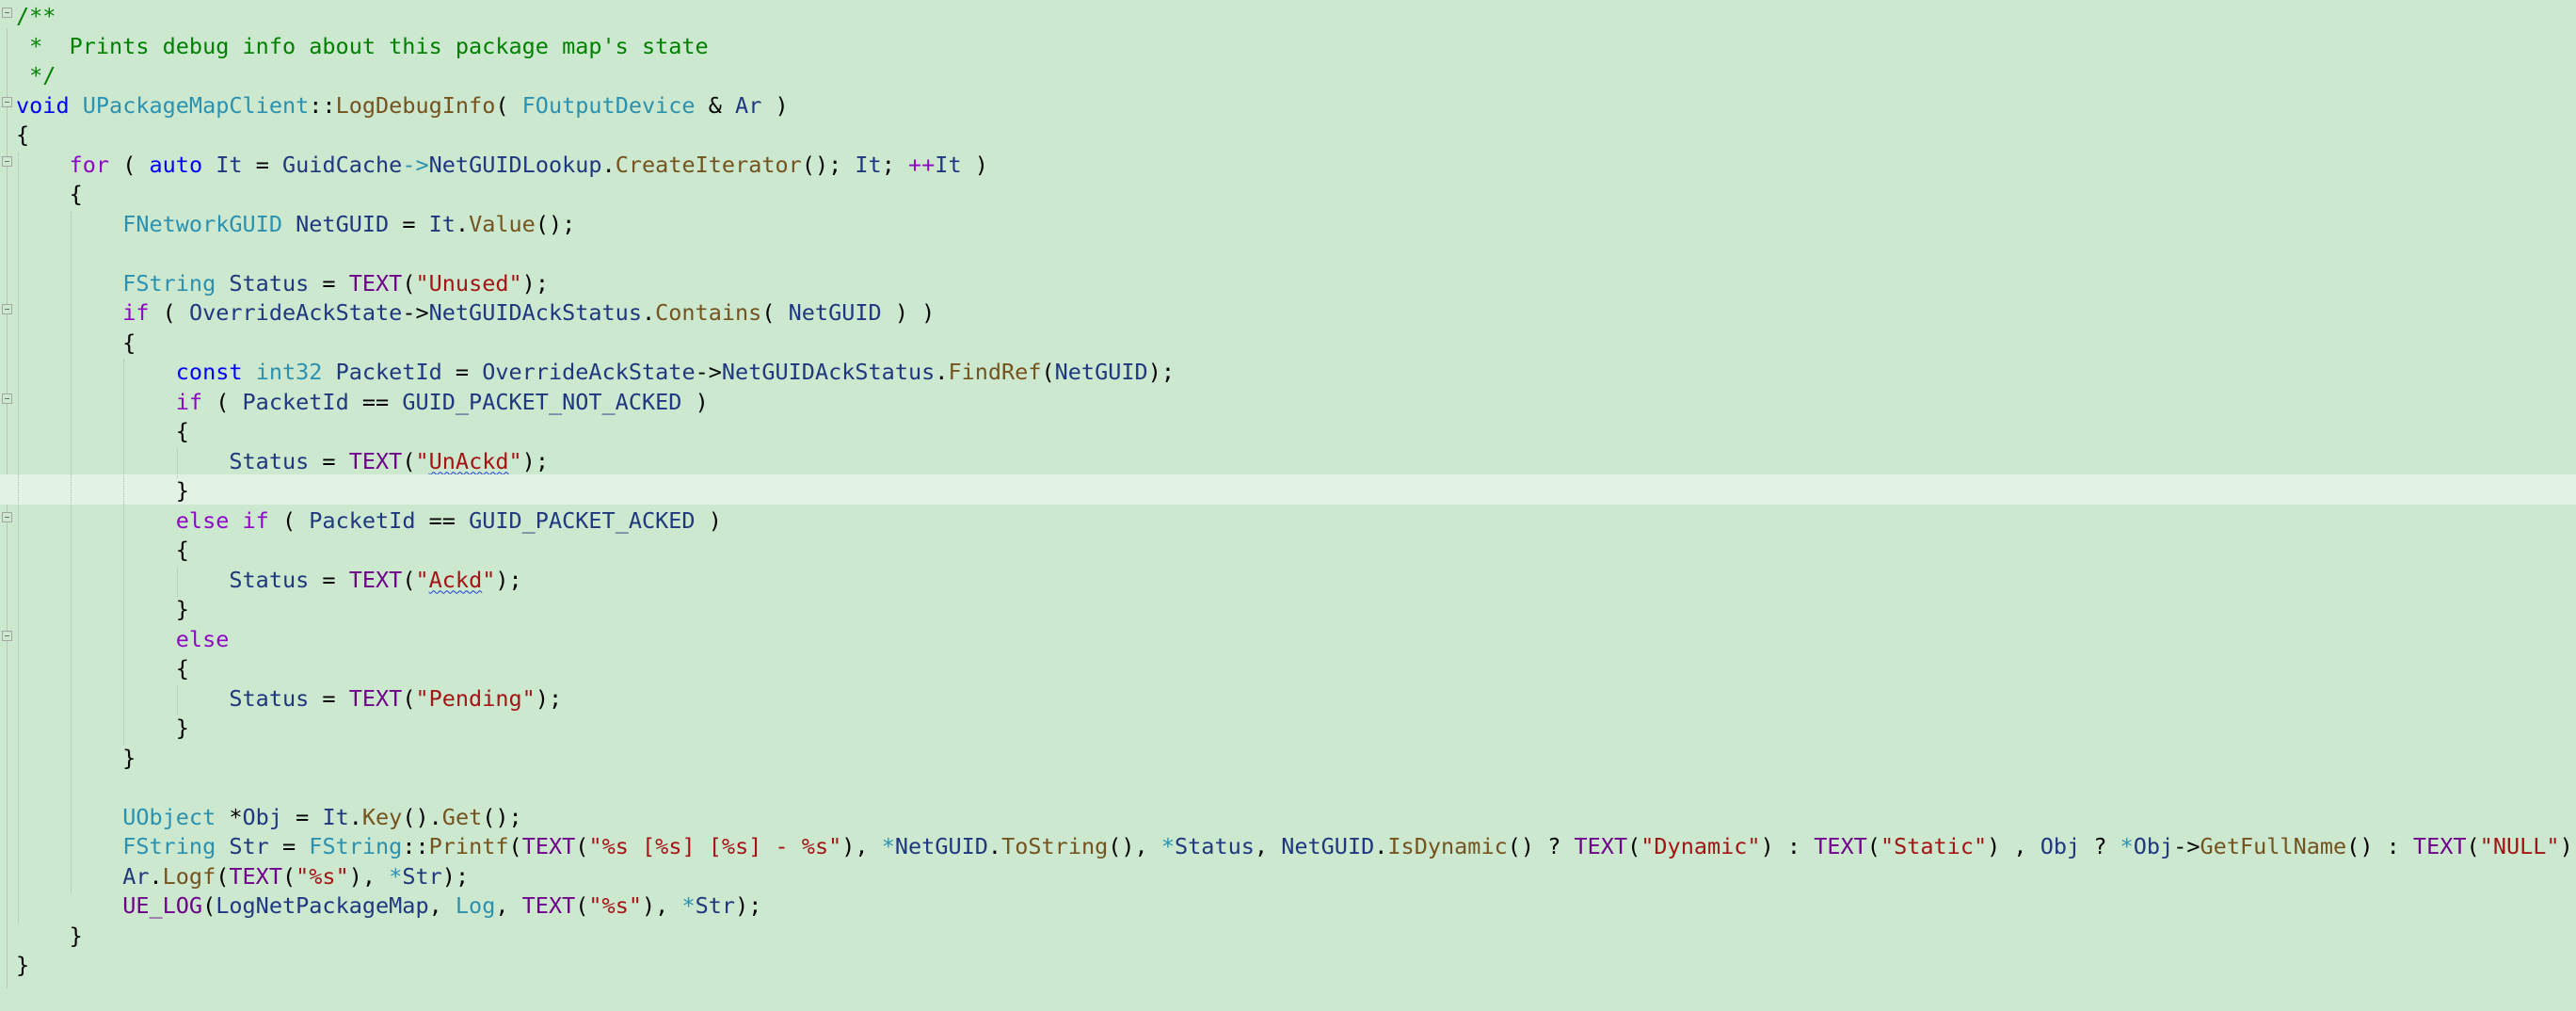 This screenshot has height=1011, width=2576. I want to click on code-line: */, so click(1288, 74).